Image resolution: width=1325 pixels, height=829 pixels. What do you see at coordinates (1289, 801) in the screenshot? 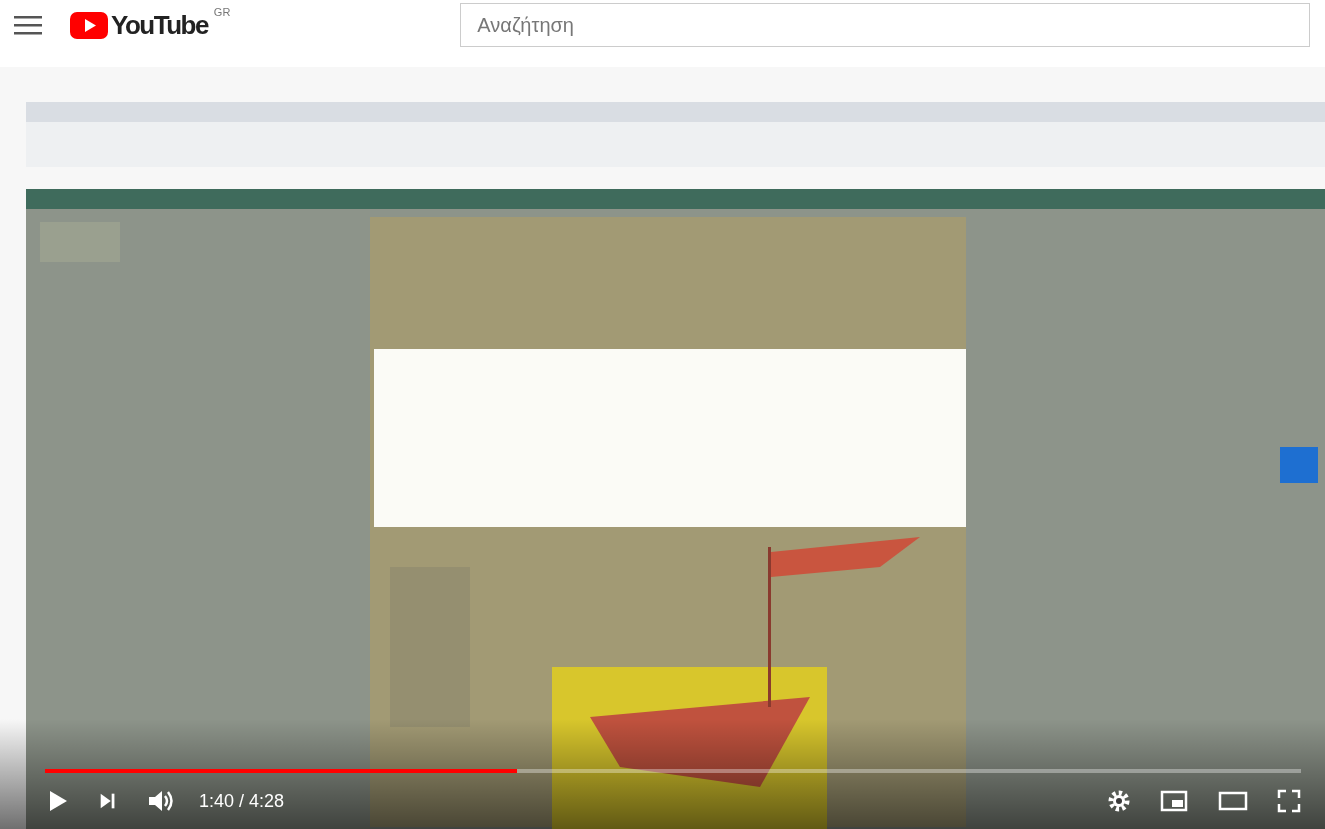
I see `fullscreen-icon` at bounding box center [1289, 801].